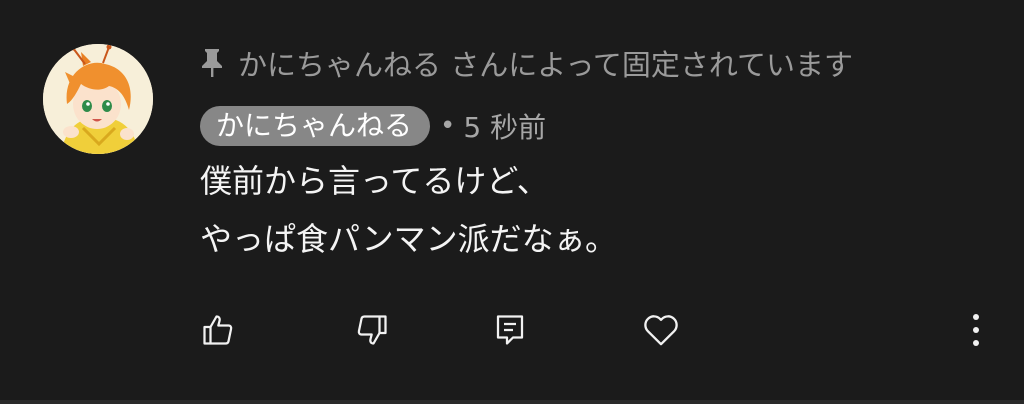 The width and height of the screenshot is (1024, 404). Describe the element at coordinates (408, 239) in the screenshot. I see `comment-line: やっぱ食パンマン派だなぁ。` at that location.